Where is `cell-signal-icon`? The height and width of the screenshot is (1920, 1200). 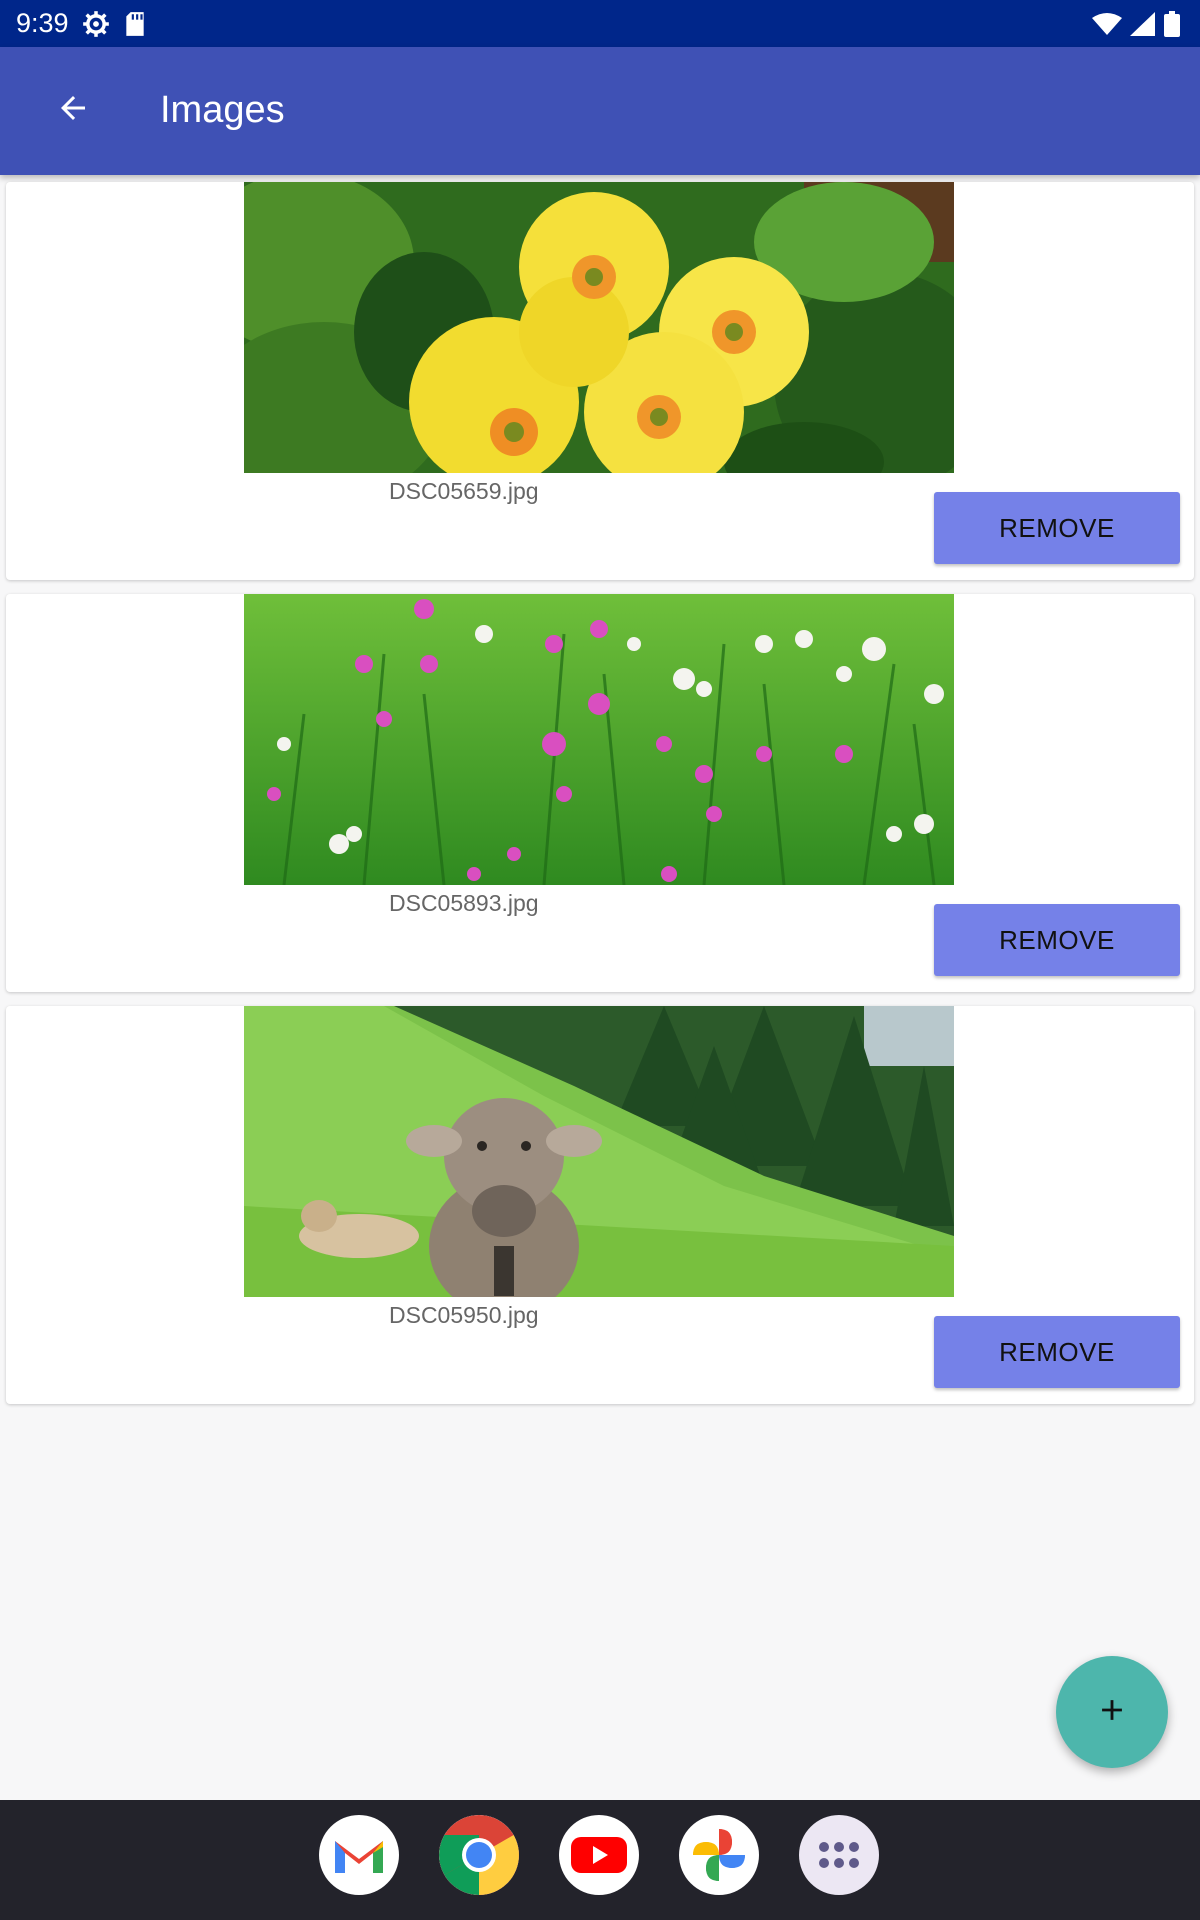 cell-signal-icon is located at coordinates (1143, 26).